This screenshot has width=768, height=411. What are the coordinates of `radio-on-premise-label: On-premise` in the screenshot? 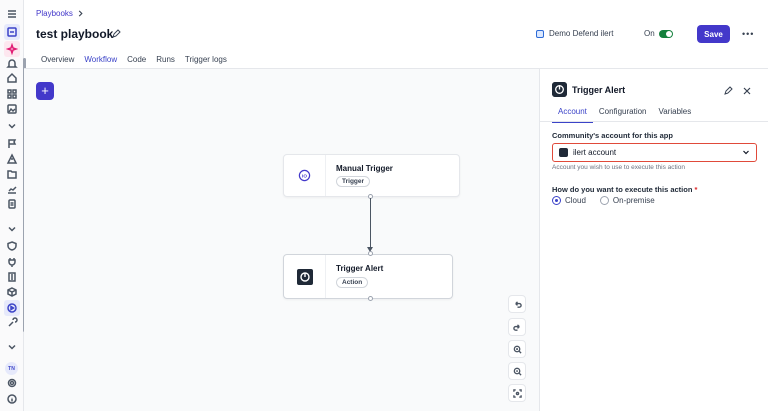 It's located at (634, 200).